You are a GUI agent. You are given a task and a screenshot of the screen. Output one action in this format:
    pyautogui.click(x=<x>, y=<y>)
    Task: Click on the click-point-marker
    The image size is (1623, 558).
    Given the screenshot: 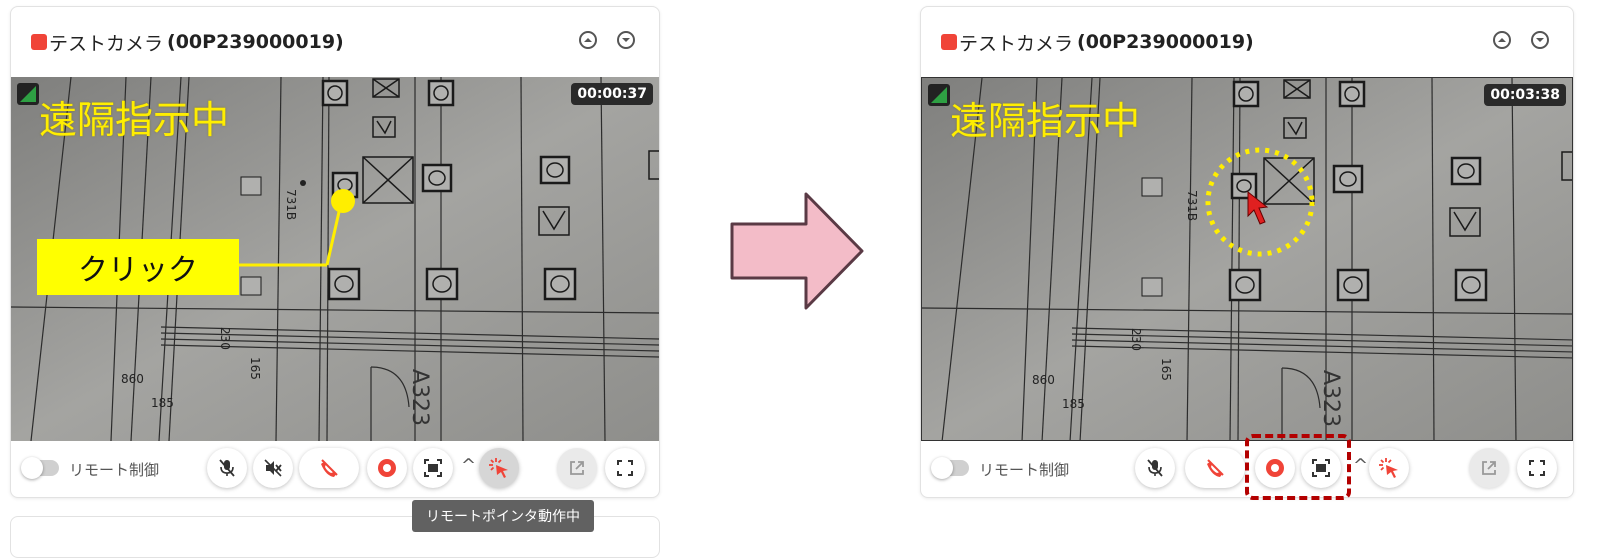 What is the action you would take?
    pyautogui.click(x=343, y=201)
    